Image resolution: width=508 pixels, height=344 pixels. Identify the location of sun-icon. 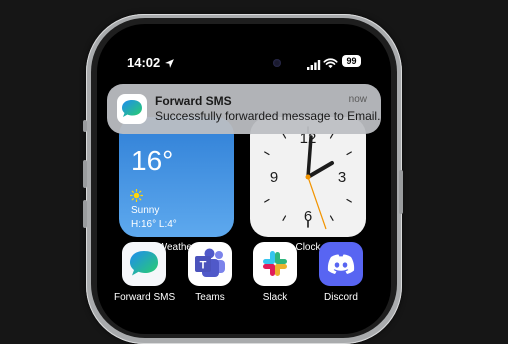
(136, 196).